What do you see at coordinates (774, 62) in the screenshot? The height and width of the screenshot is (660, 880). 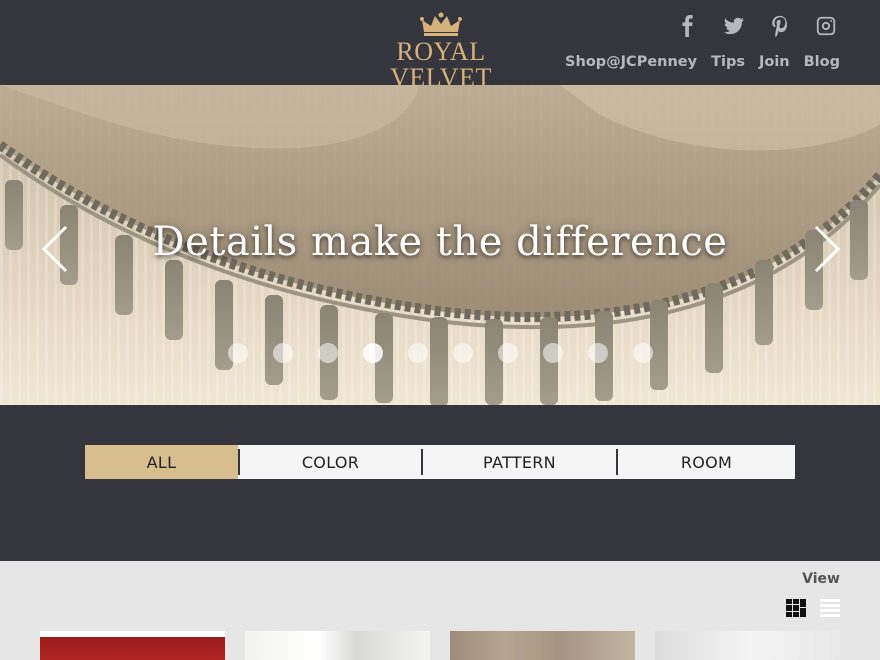 I see `nav-join: Join` at bounding box center [774, 62].